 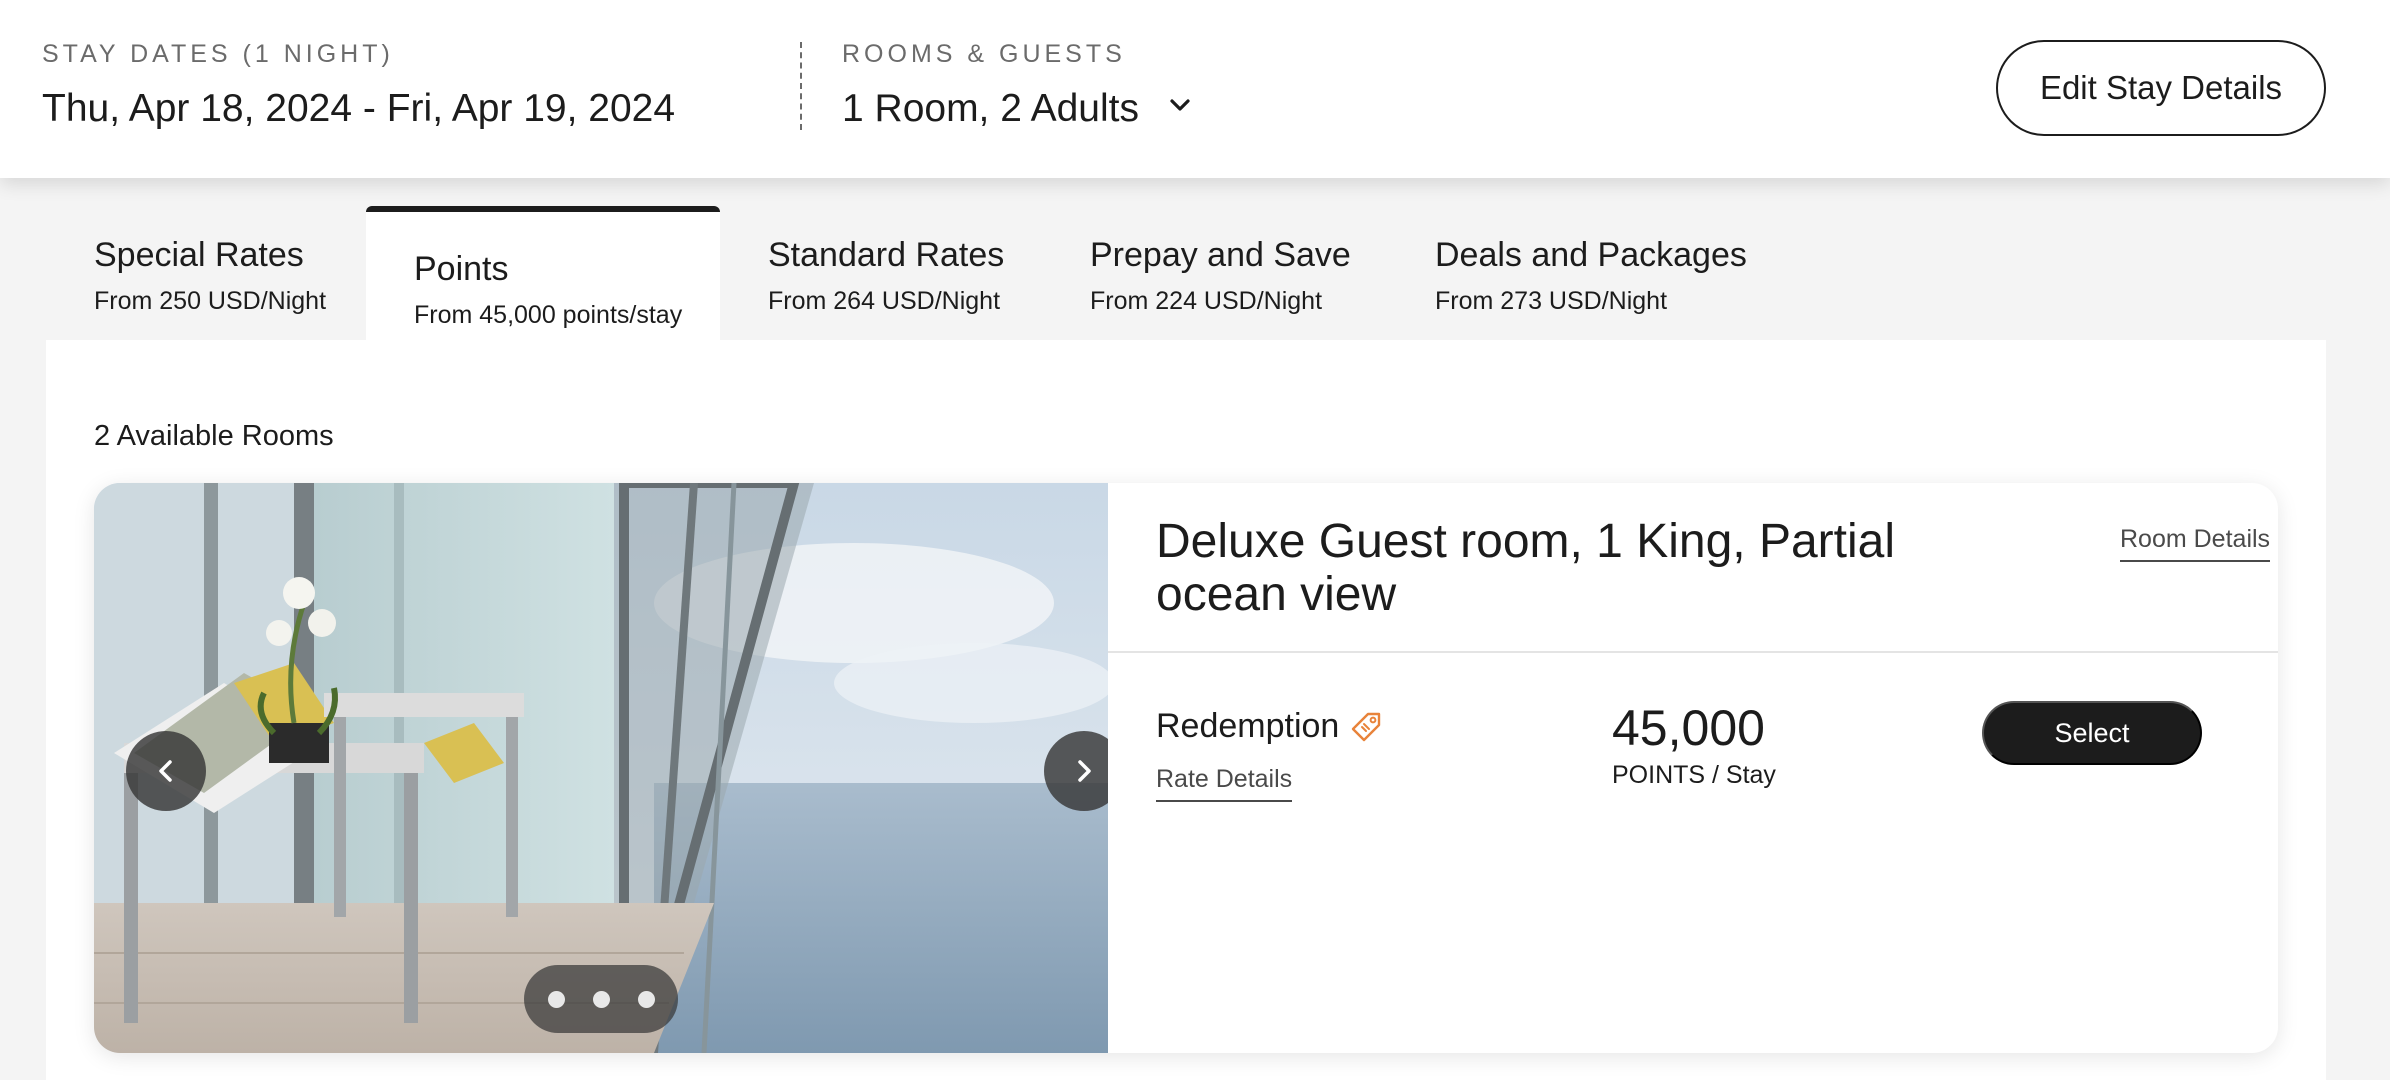 What do you see at coordinates (461, 269) in the screenshot?
I see `tab-title: Points` at bounding box center [461, 269].